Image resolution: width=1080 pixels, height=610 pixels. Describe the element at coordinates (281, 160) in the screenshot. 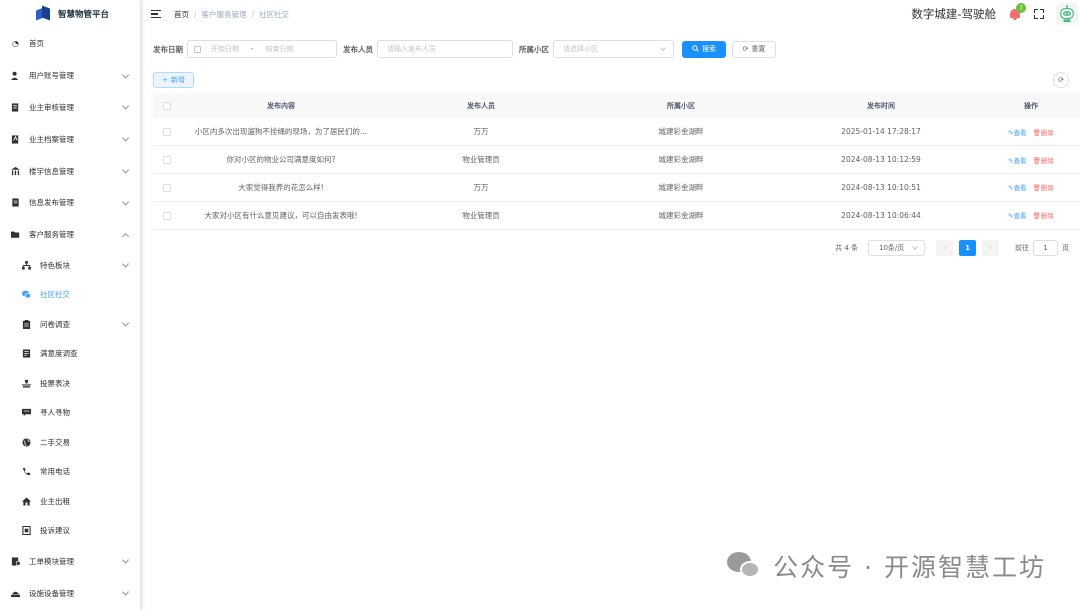

I see `cell-content: 你对小区的物业公司满意度如何?` at that location.